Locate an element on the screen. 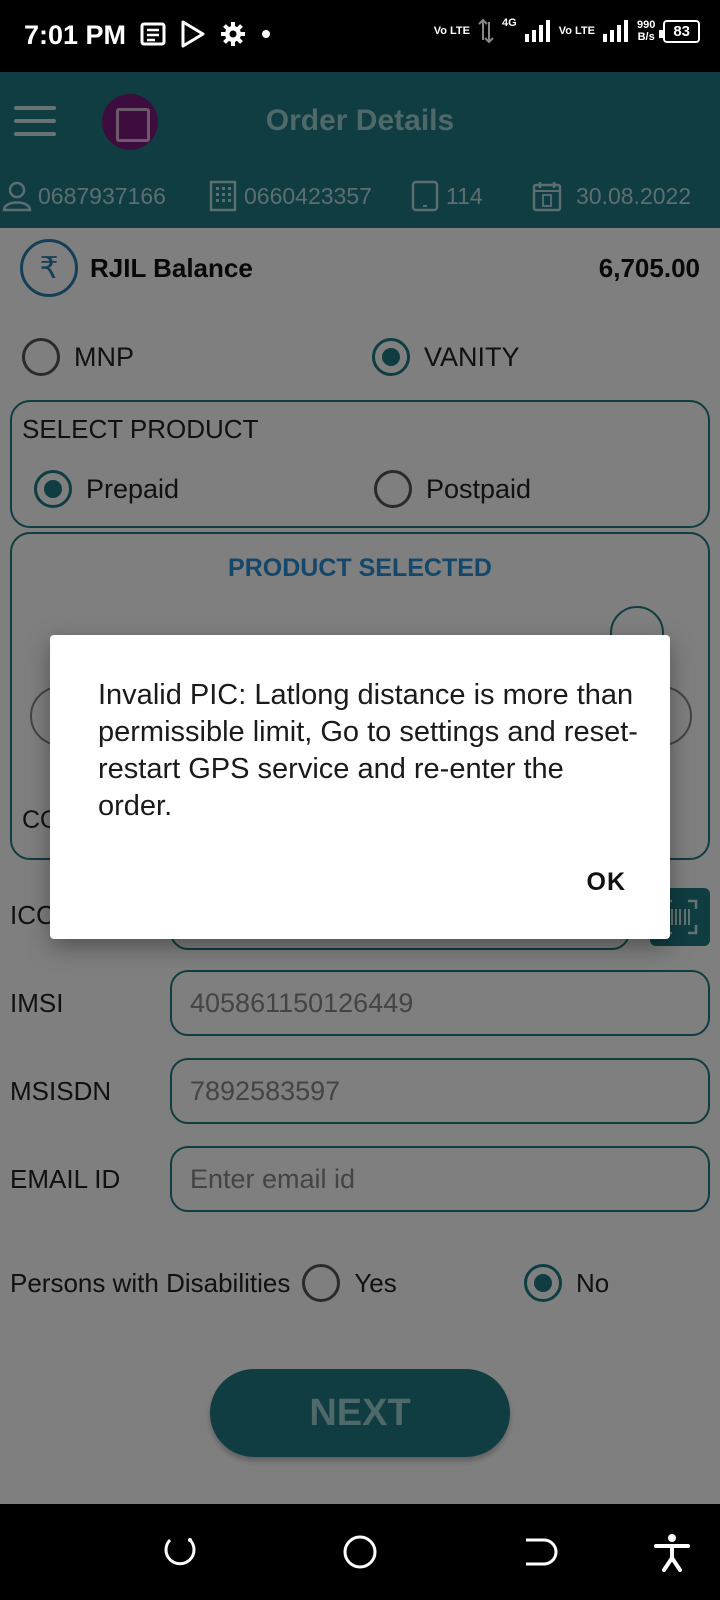 Image resolution: width=720 pixels, height=1600 pixels. dot-icon is located at coordinates (266, 34).